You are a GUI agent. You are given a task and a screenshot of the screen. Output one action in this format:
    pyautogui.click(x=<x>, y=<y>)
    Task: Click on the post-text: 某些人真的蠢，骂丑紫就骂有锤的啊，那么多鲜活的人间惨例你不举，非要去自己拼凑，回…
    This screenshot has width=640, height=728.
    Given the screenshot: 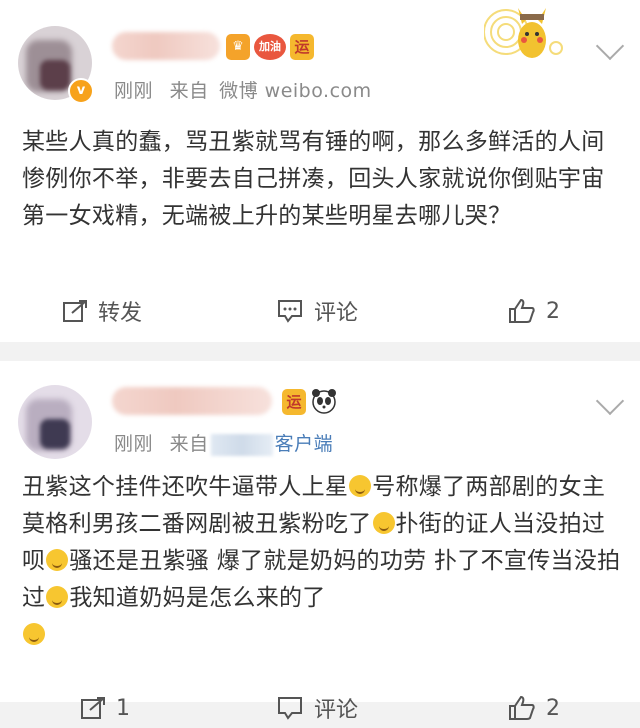 What is the action you would take?
    pyautogui.click(x=313, y=179)
    